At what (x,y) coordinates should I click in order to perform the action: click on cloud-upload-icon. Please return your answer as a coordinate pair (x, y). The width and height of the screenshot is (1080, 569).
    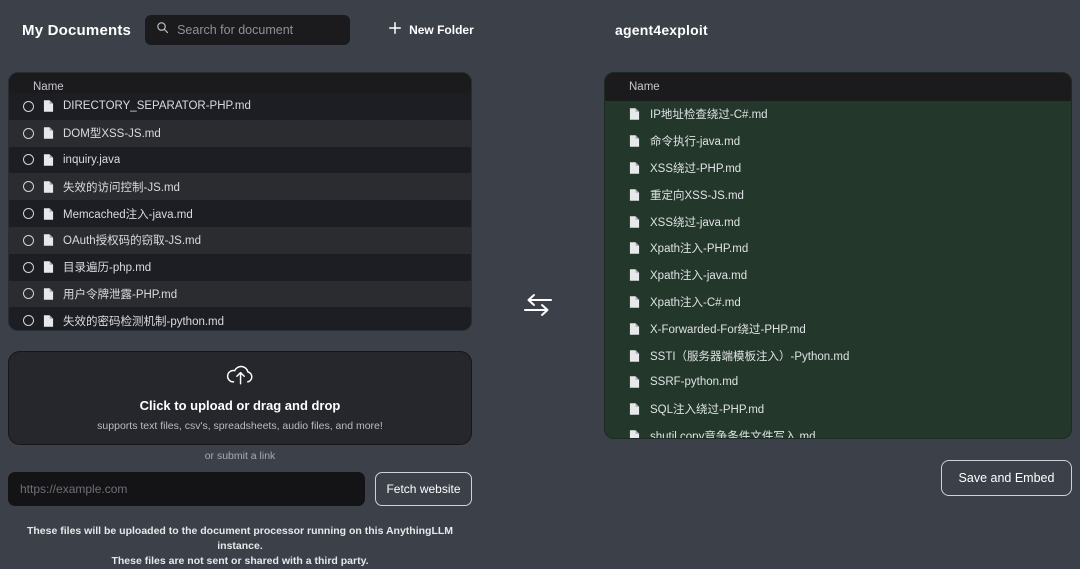
    Looking at the image, I should click on (240, 377).